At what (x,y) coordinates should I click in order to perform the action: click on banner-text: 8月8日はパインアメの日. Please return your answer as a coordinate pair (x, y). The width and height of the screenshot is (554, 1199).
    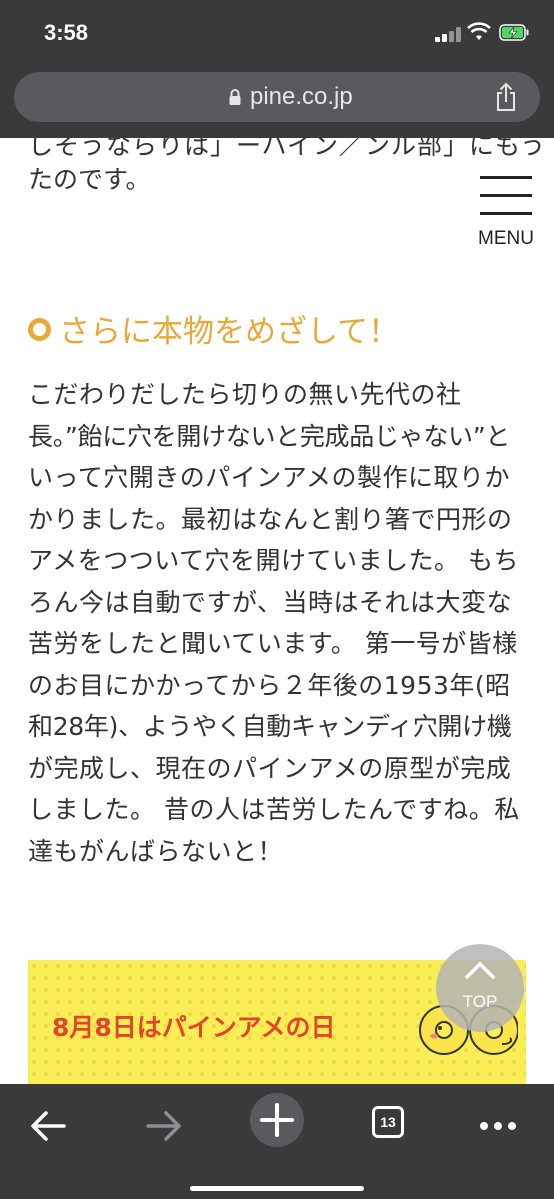
    Looking at the image, I should click on (194, 1027).